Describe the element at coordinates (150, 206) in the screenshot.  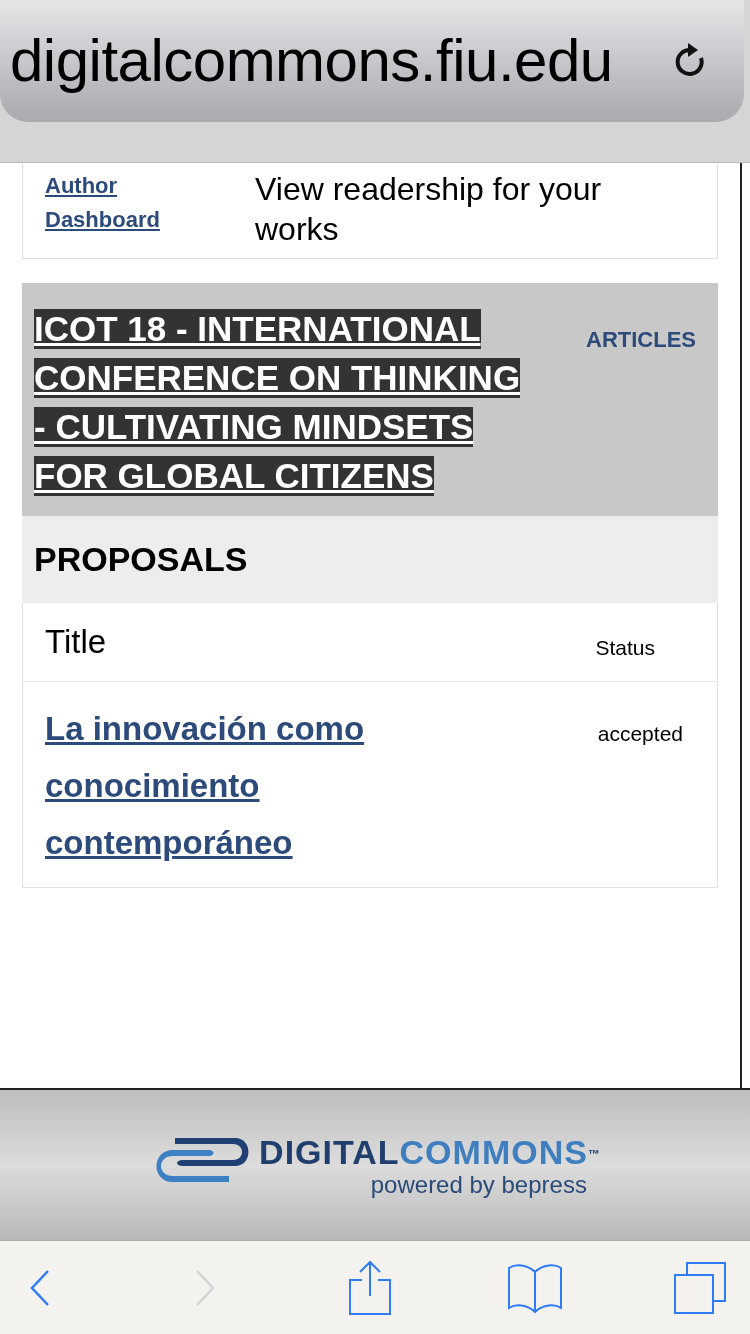
I see `author-dashboard-link: Author Dashboard` at that location.